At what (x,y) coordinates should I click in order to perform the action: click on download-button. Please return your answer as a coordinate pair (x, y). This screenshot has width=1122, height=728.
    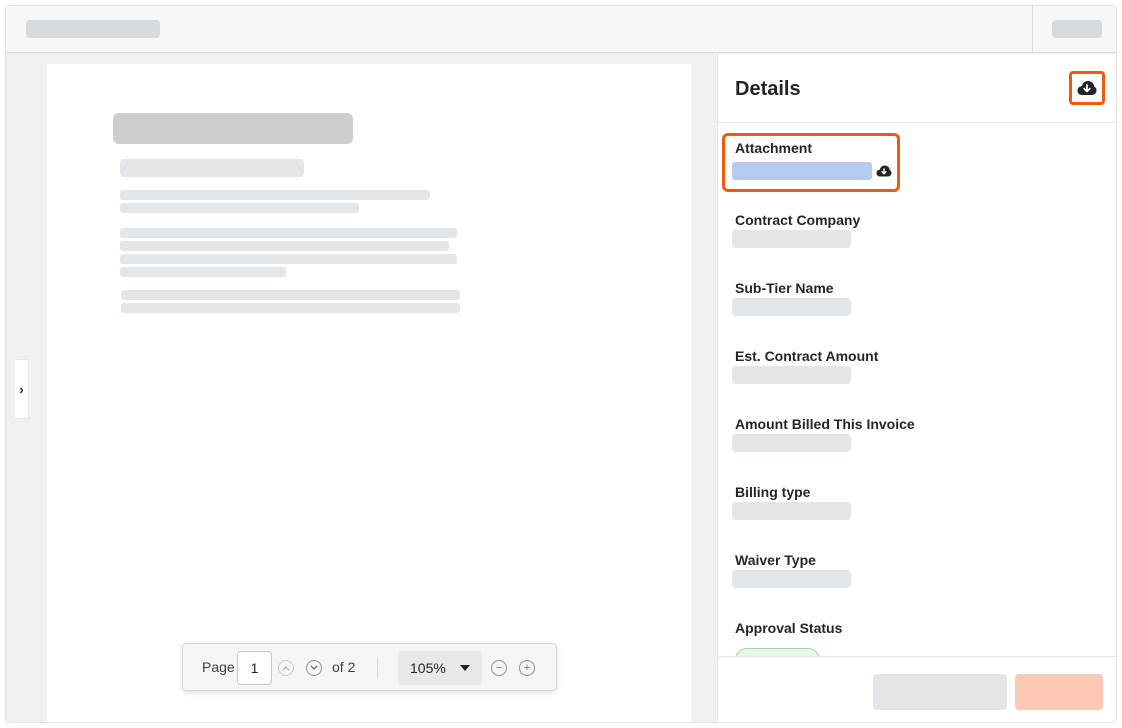
    Looking at the image, I should click on (1087, 88).